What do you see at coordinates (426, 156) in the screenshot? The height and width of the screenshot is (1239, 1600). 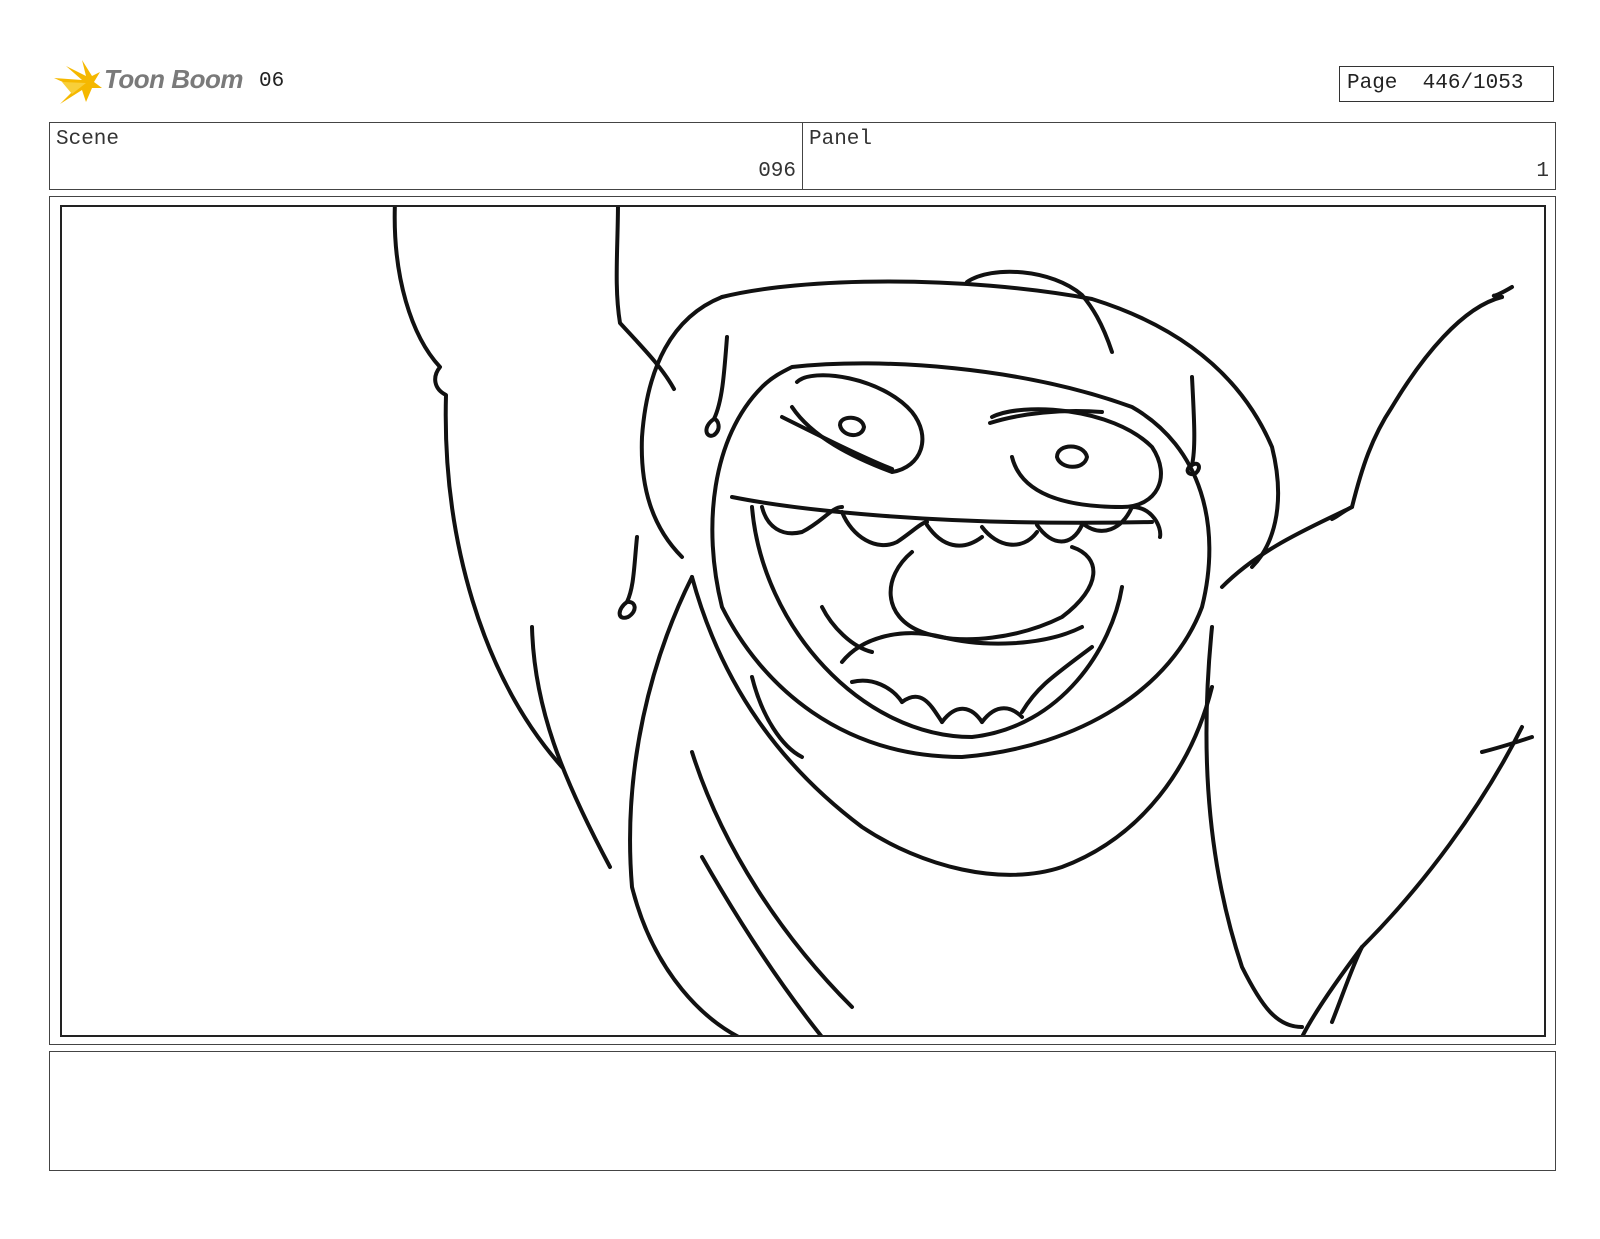 I see `scene-cell: Scene 096` at bounding box center [426, 156].